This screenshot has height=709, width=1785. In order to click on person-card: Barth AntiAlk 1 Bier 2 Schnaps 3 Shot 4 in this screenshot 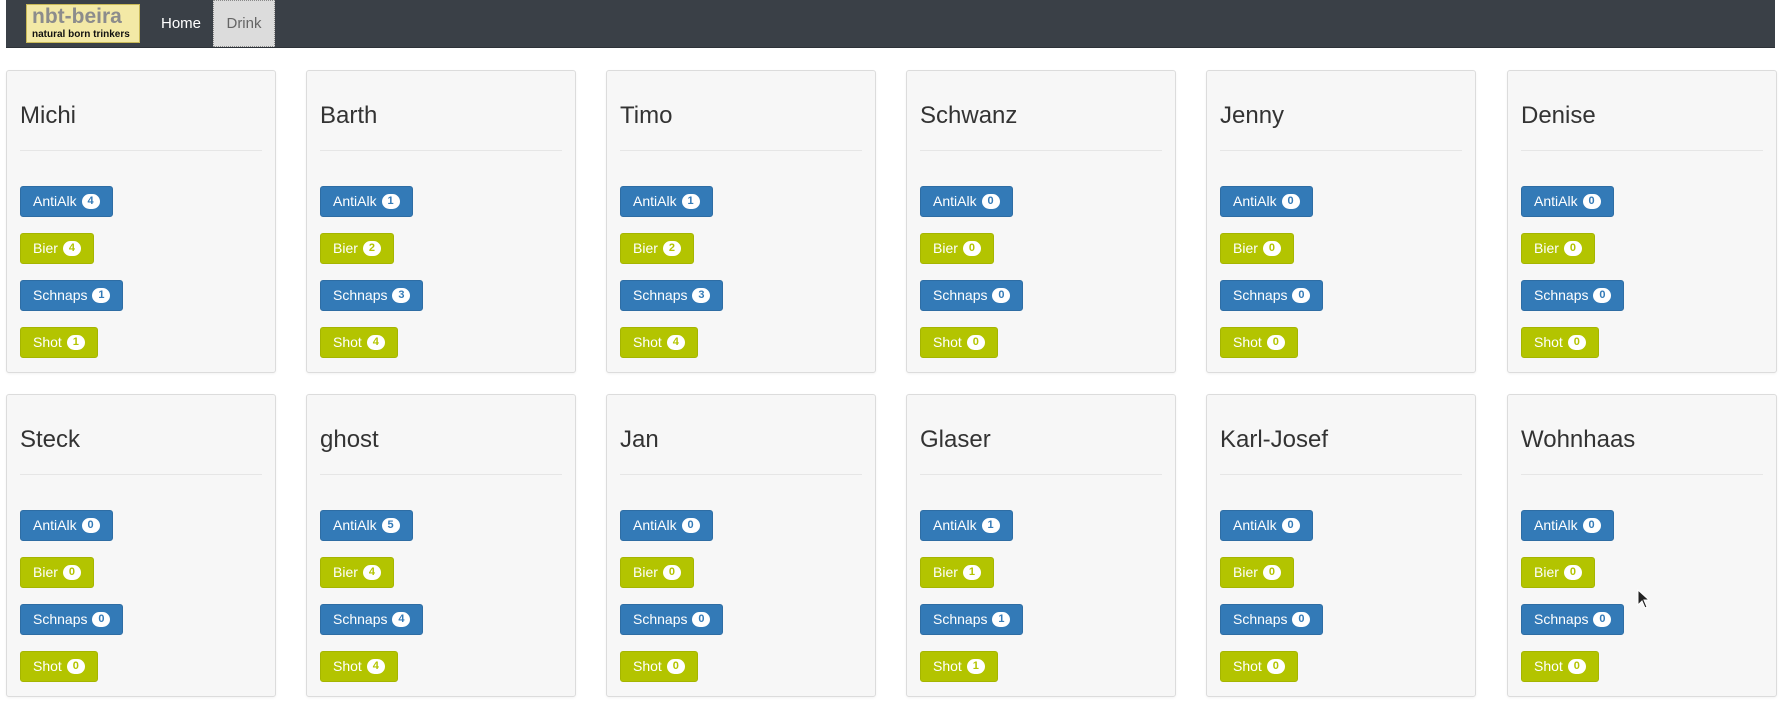, I will do `click(441, 221)`.